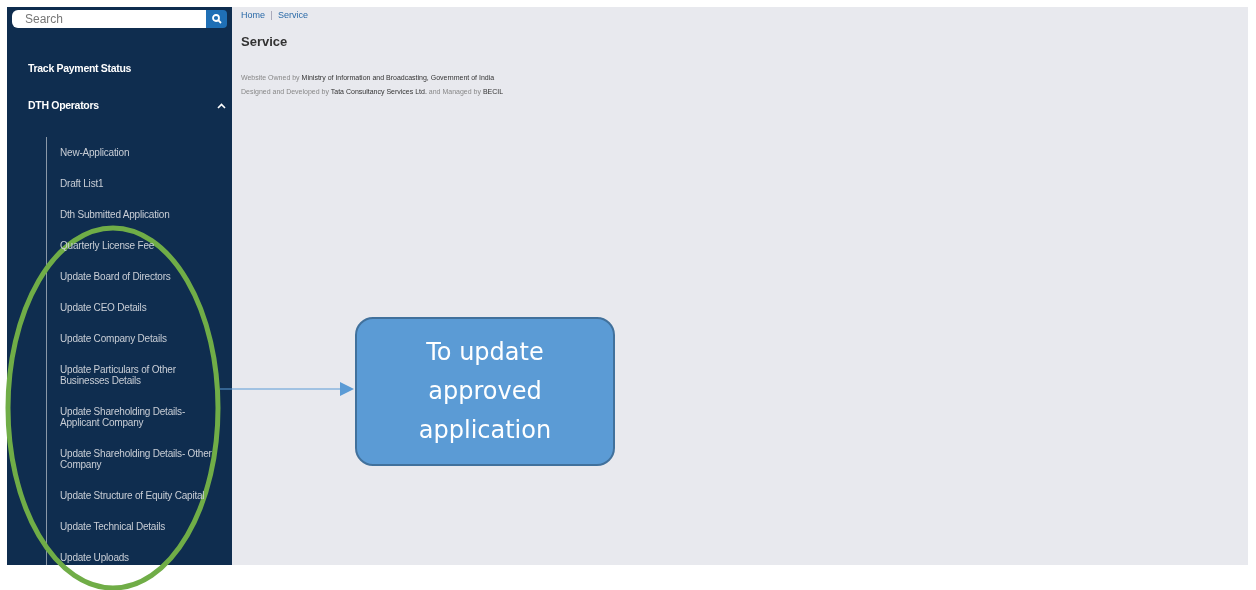  I want to click on sidebar-subitem: Draft List1, so click(140, 183).